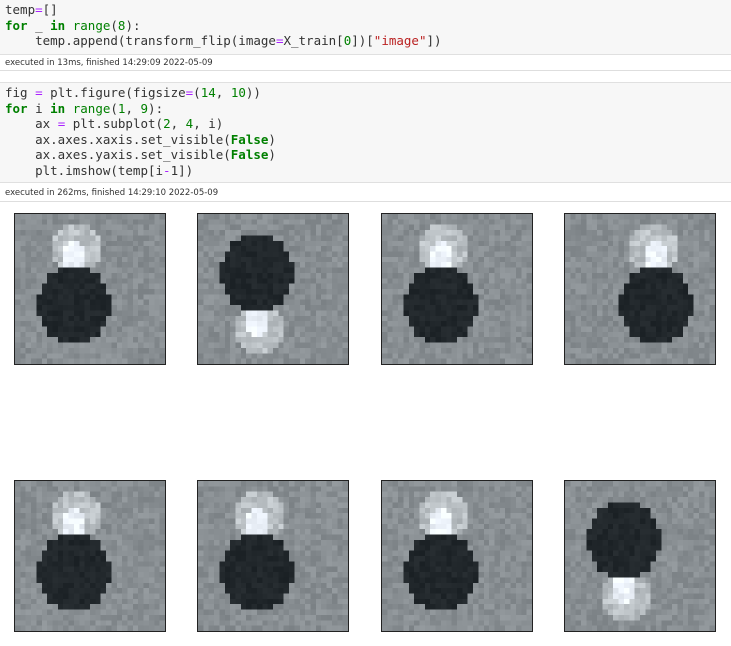 Image resolution: width=731 pixels, height=646 pixels. What do you see at coordinates (20, 9) in the screenshot?
I see `code-token: temp` at bounding box center [20, 9].